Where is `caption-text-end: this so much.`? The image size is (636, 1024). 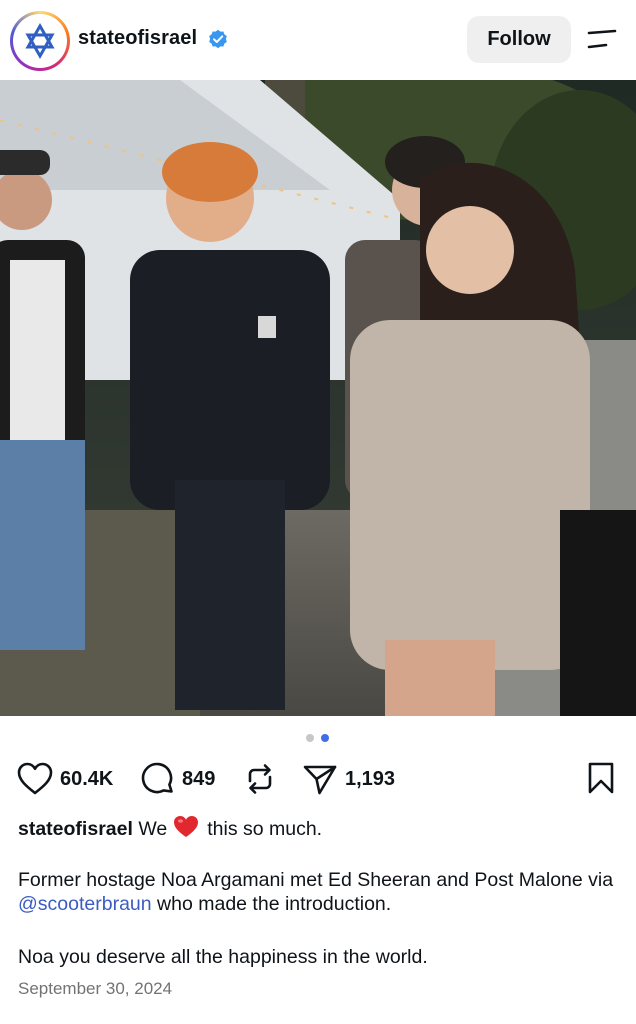
caption-text-end: this so much. is located at coordinates (265, 829).